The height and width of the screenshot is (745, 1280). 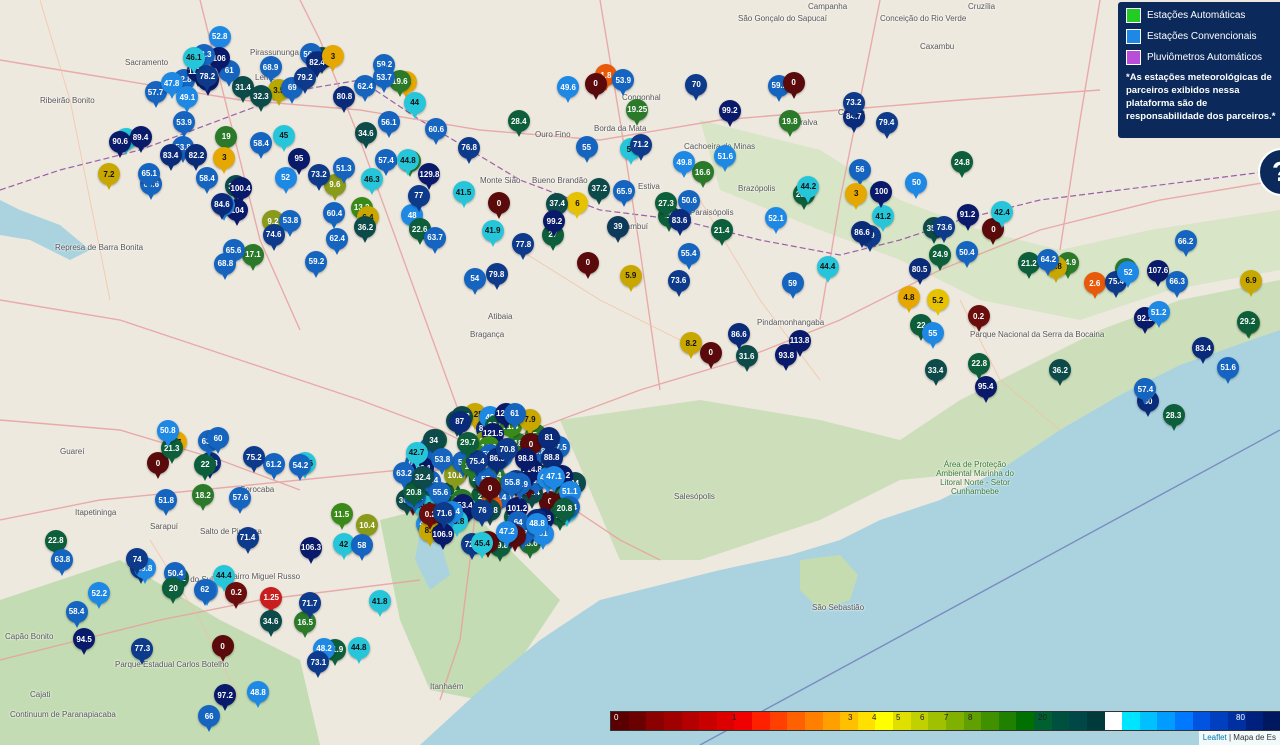 I want to click on station-marker: 24.9, so click(x=940, y=257).